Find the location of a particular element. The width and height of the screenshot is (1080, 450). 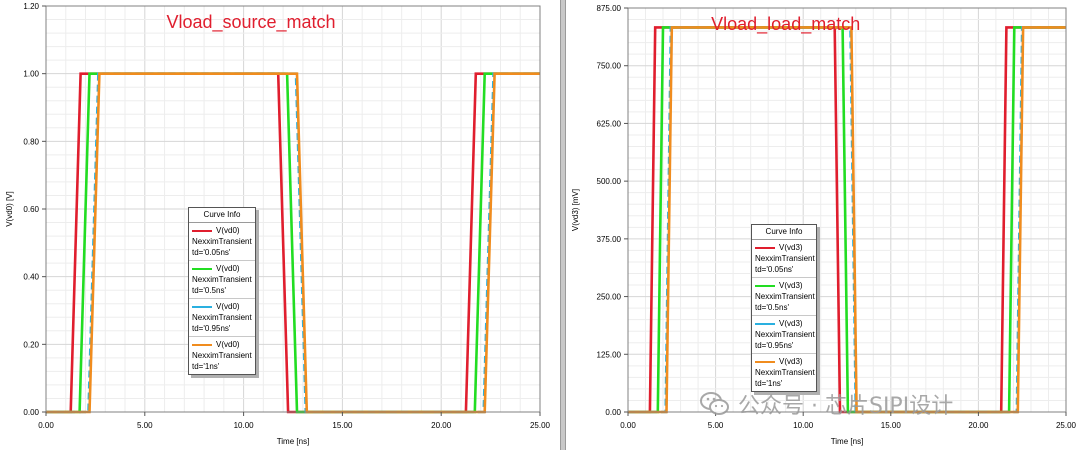

y-tick-label: 875.00 is located at coordinates (609, 8).